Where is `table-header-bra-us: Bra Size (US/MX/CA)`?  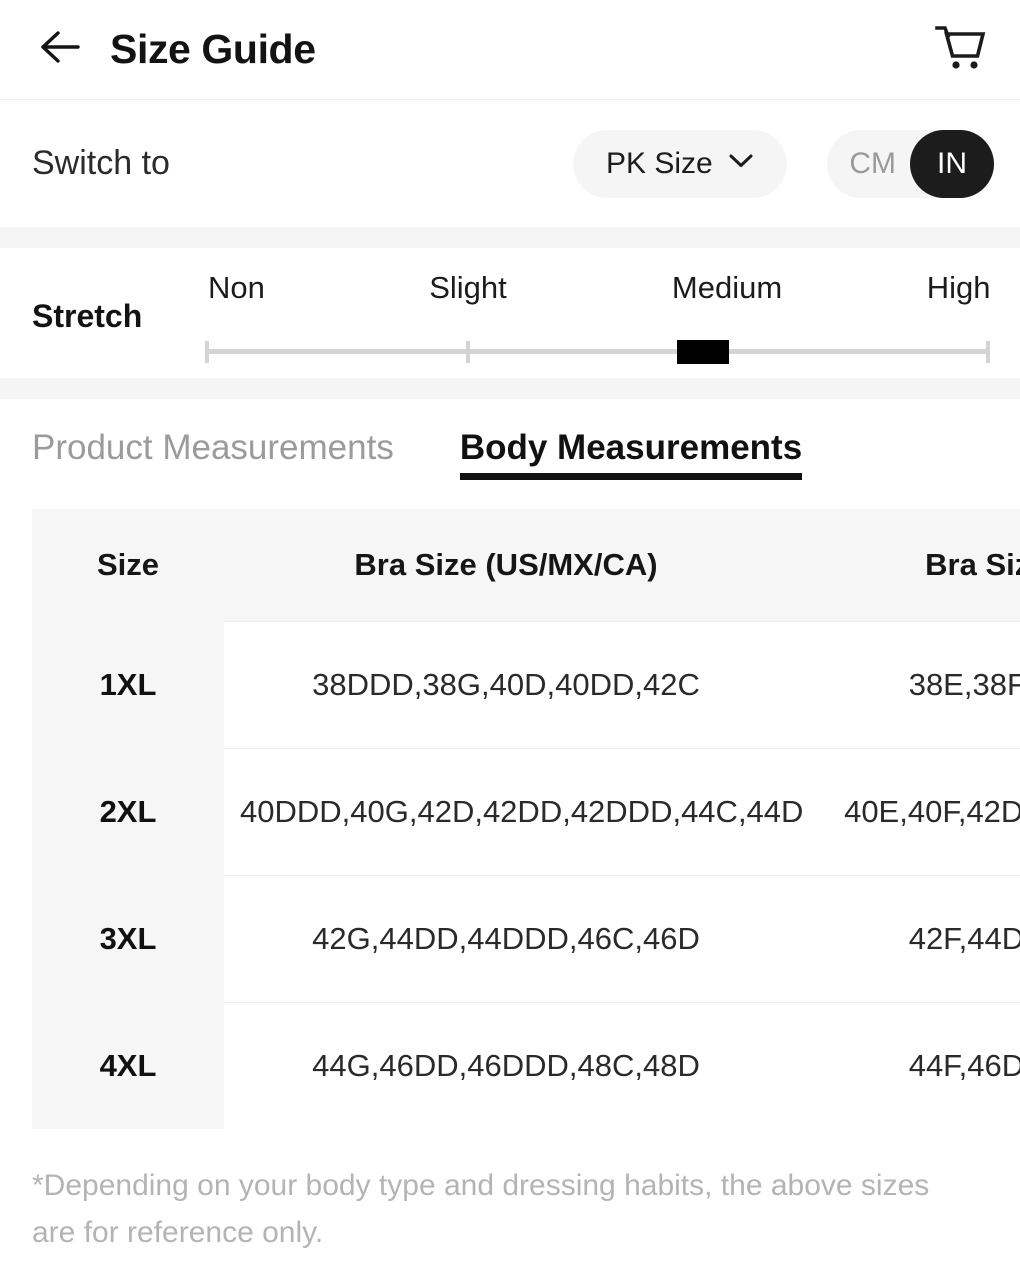
table-header-bra-us: Bra Size (US/MX/CA) is located at coordinates (506, 565).